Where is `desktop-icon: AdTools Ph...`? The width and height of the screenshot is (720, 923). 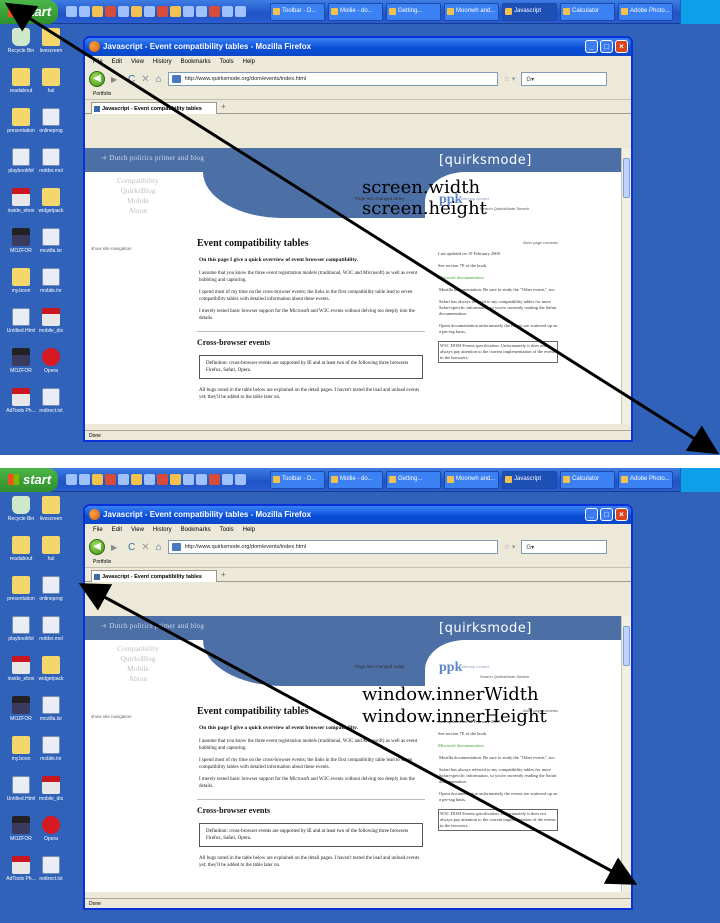
desktop-icon: AdTools Ph... is located at coordinates (21, 401).